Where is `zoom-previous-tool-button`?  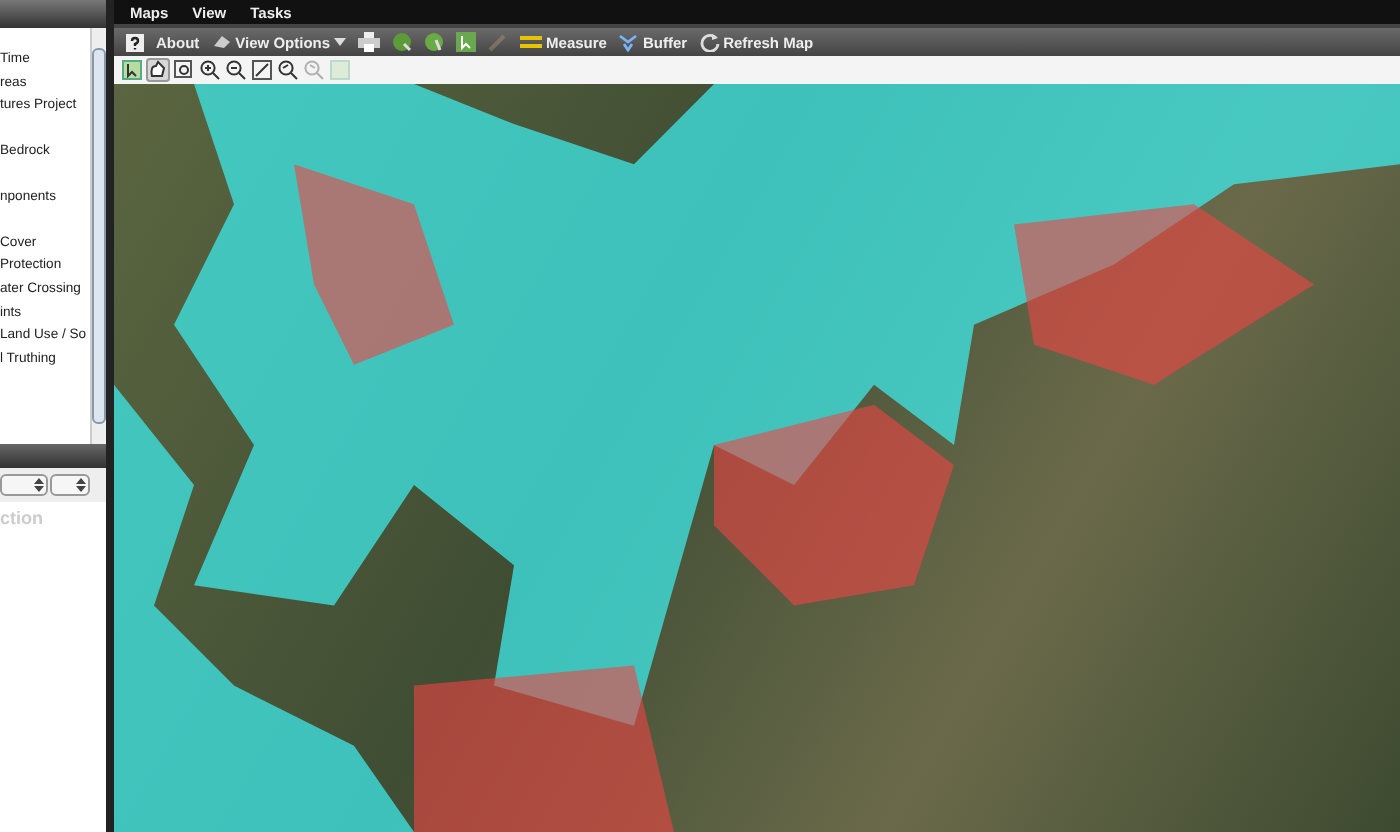
zoom-previous-tool-button is located at coordinates (288, 70).